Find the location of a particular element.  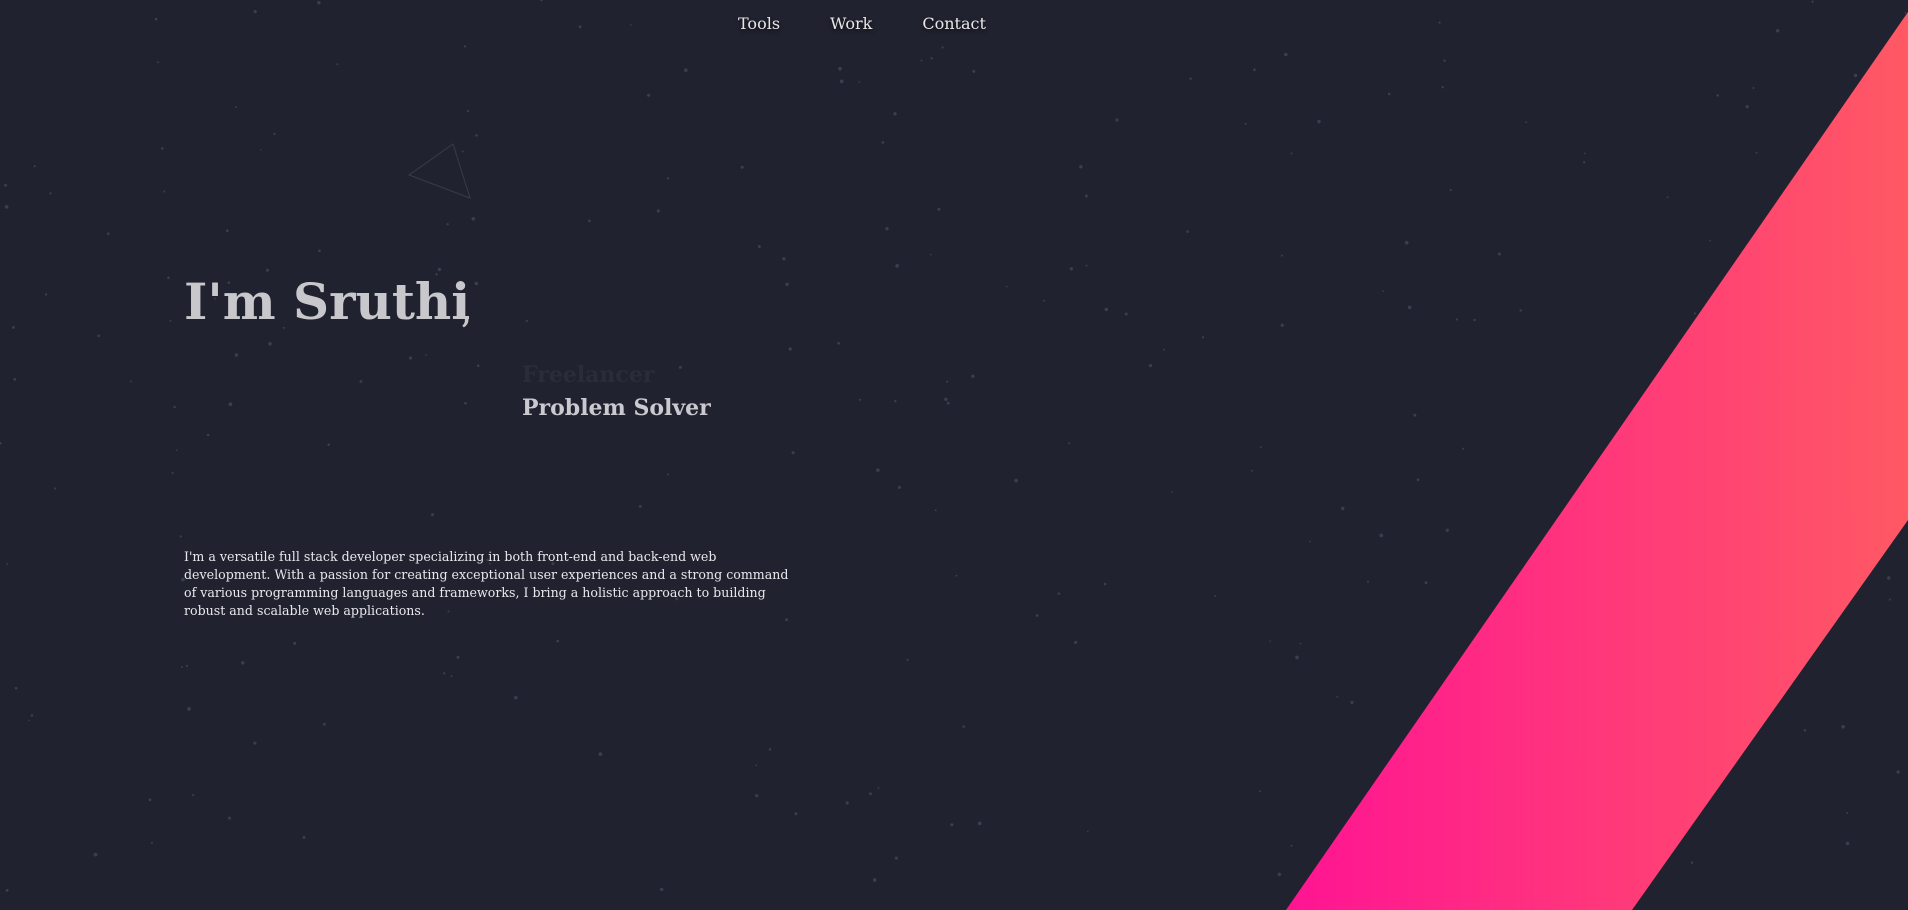

hero-title-comma: , is located at coordinates (467, 315).